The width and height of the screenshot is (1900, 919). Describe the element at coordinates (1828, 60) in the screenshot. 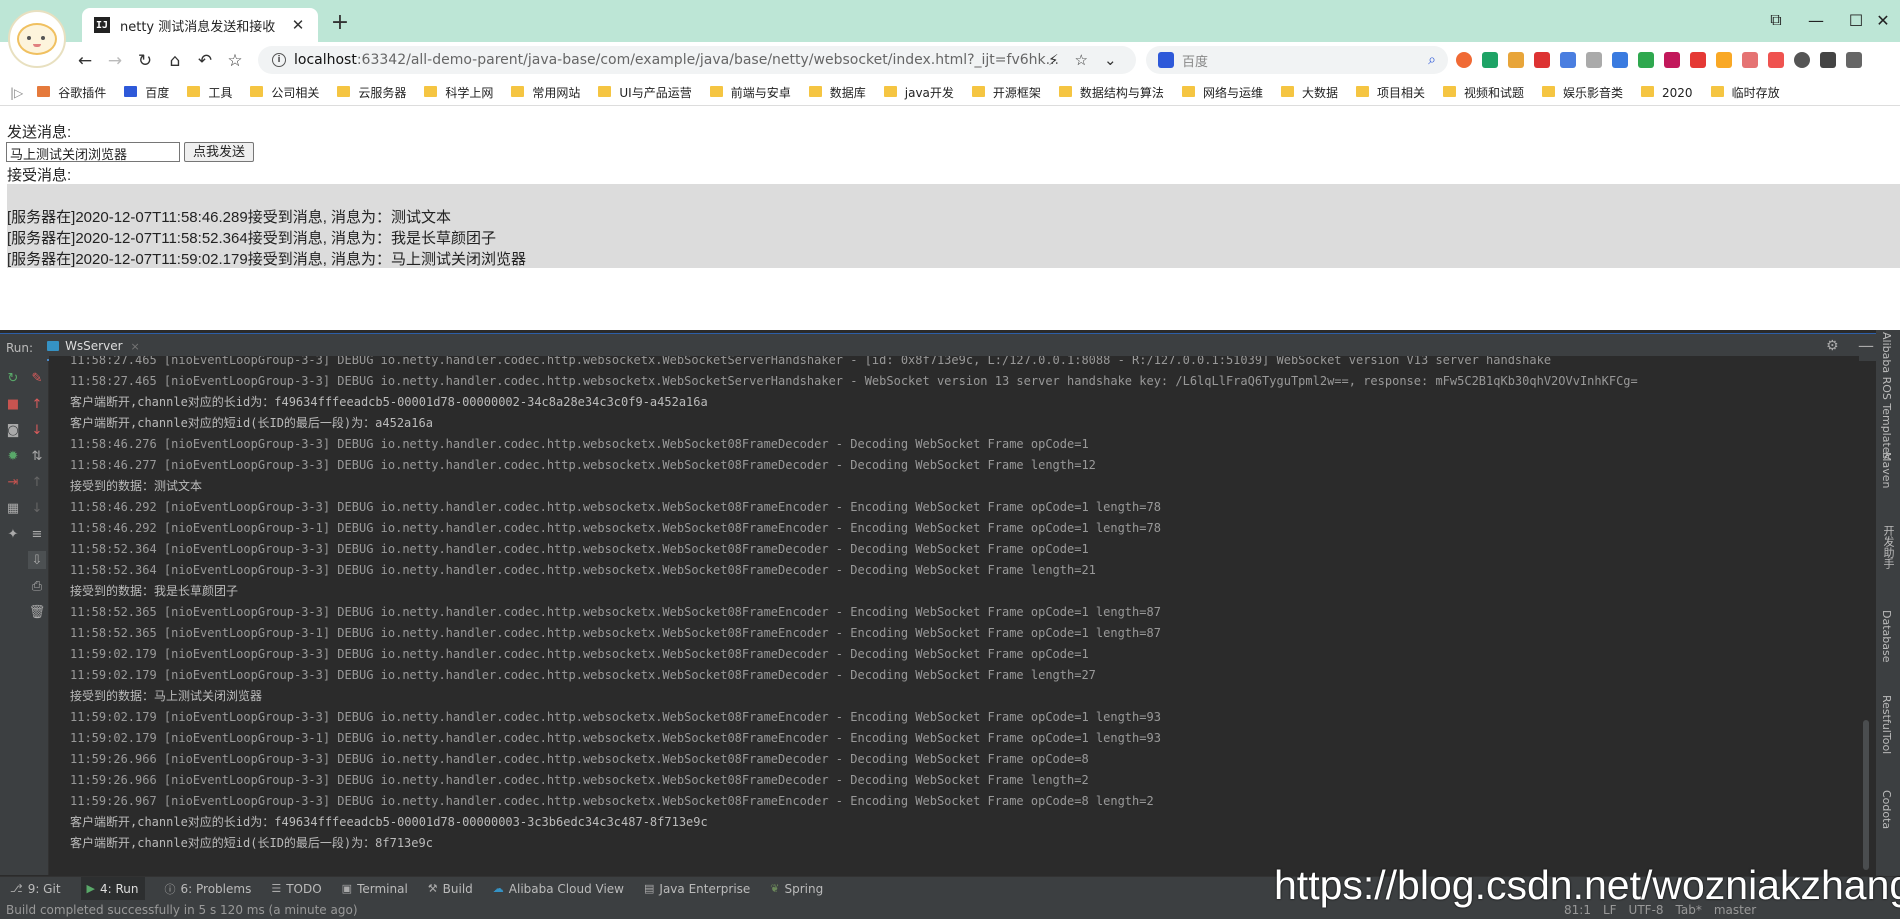

I see `download-icon` at that location.